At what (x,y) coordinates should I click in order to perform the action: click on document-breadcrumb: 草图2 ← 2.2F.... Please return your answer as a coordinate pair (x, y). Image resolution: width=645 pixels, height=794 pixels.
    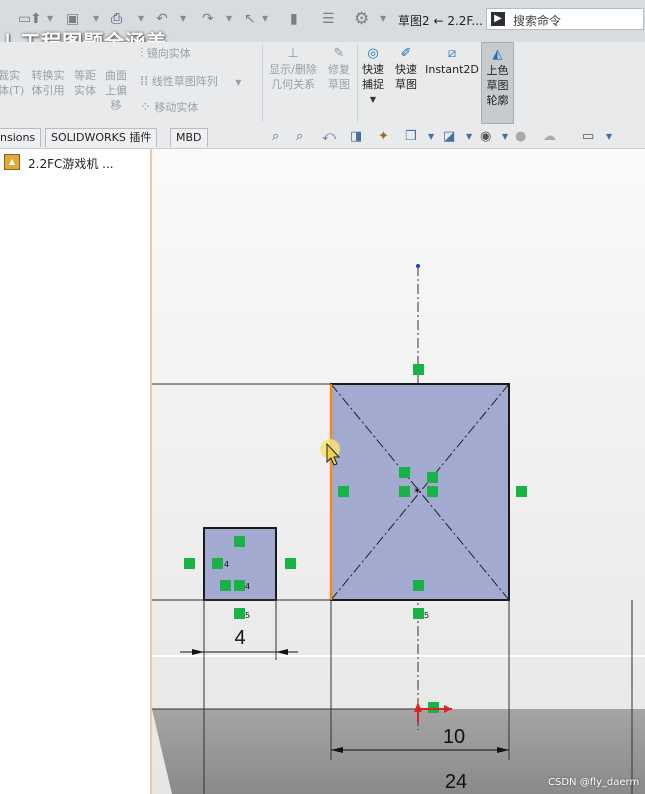
    Looking at the image, I should click on (440, 21).